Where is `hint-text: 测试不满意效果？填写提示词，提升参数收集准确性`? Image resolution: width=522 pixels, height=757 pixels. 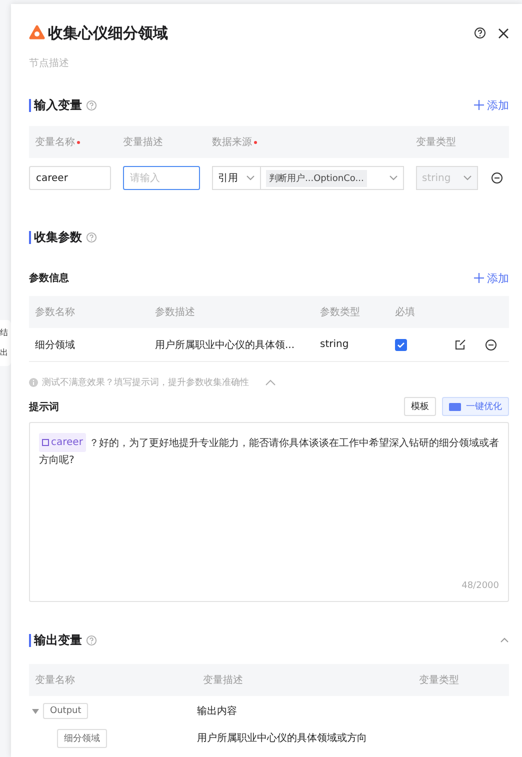
hint-text: 测试不满意效果？填写提示词，提升参数收集准确性 is located at coordinates (145, 382).